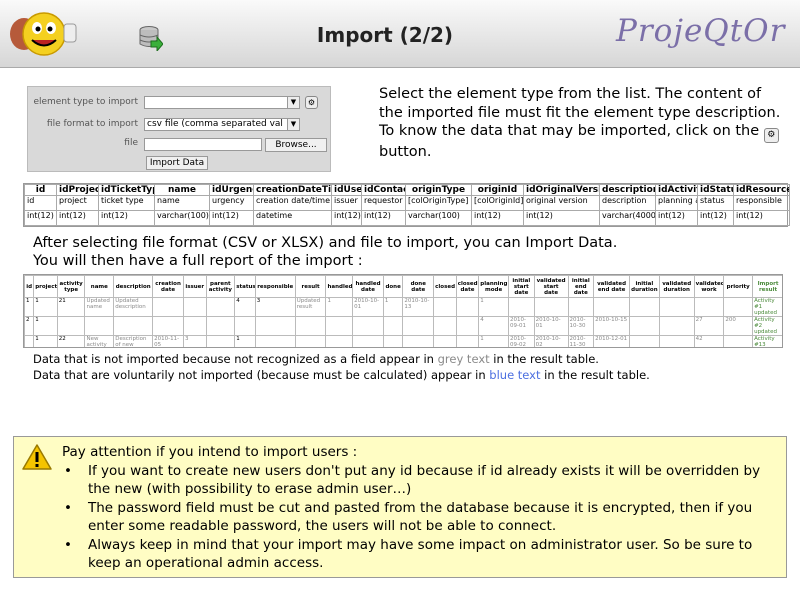 The image size is (800, 600). Describe the element at coordinates (521, 326) in the screenshot. I see `table-cell: 2010-09-01` at that location.